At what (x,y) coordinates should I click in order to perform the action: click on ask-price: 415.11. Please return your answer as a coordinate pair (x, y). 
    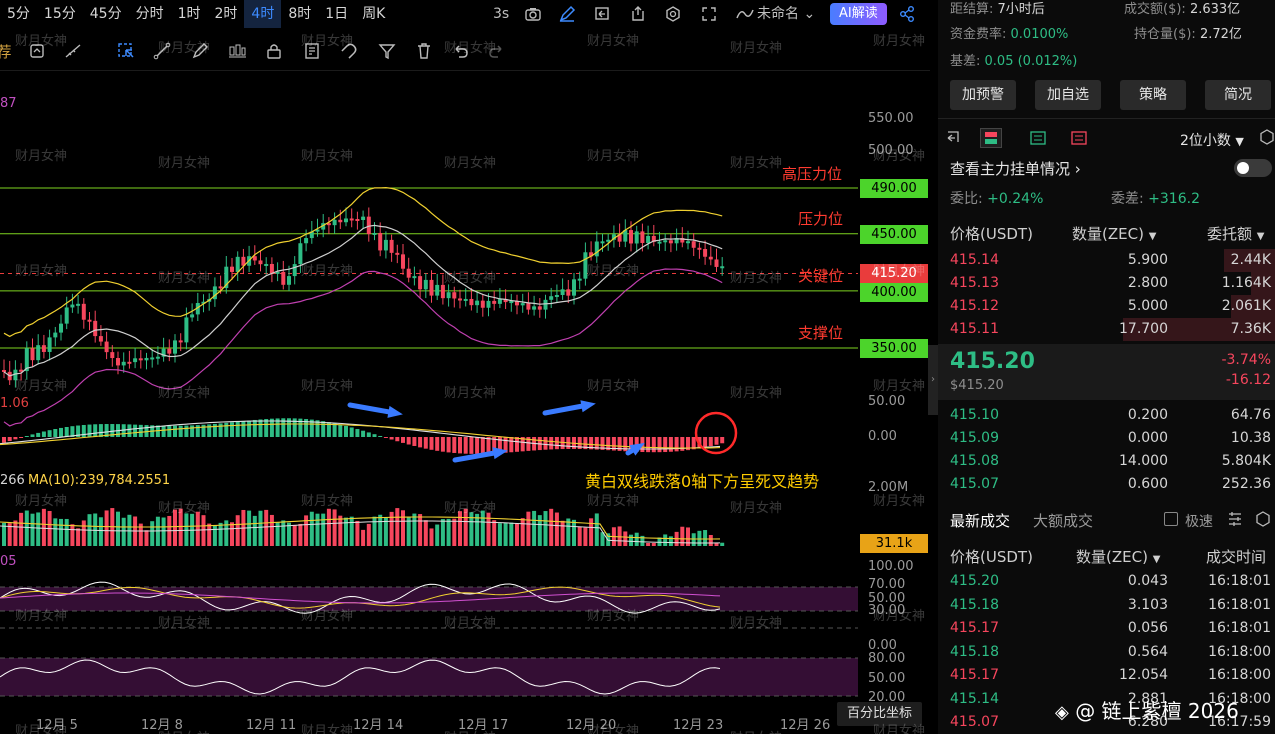
    Looking at the image, I should click on (974, 329).